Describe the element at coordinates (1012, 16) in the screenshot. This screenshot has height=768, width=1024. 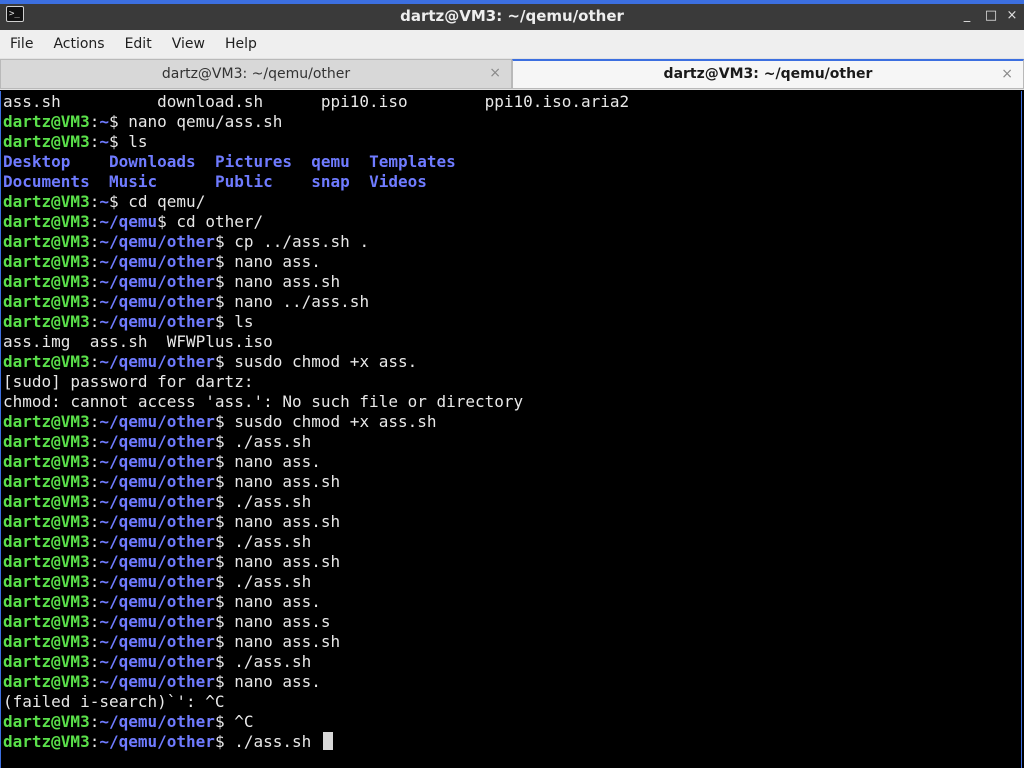
I see `close-window-button: ×` at that location.